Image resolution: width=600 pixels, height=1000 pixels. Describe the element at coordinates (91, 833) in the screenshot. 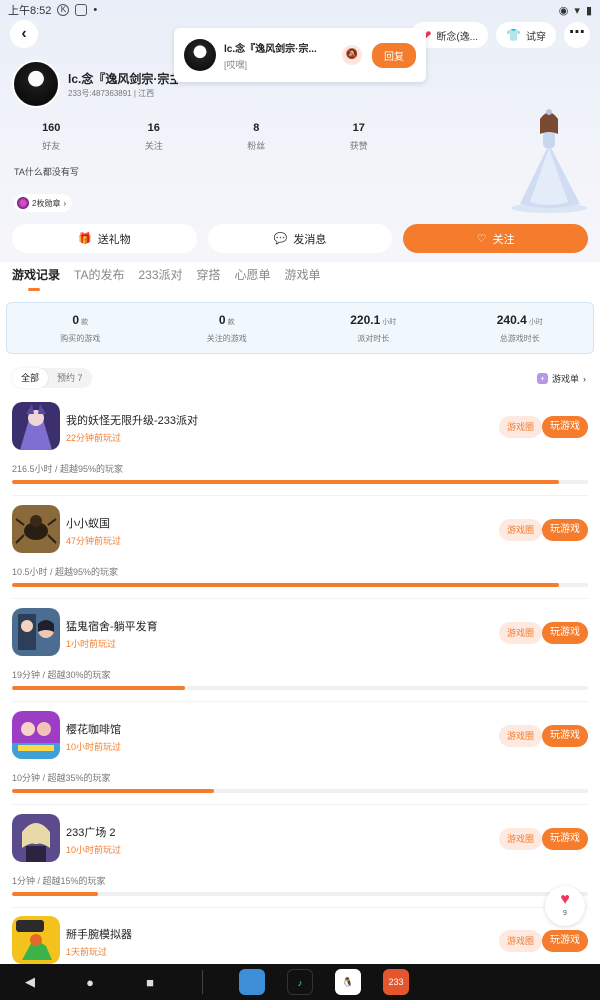

I see `game-name: 233广场 2` at that location.